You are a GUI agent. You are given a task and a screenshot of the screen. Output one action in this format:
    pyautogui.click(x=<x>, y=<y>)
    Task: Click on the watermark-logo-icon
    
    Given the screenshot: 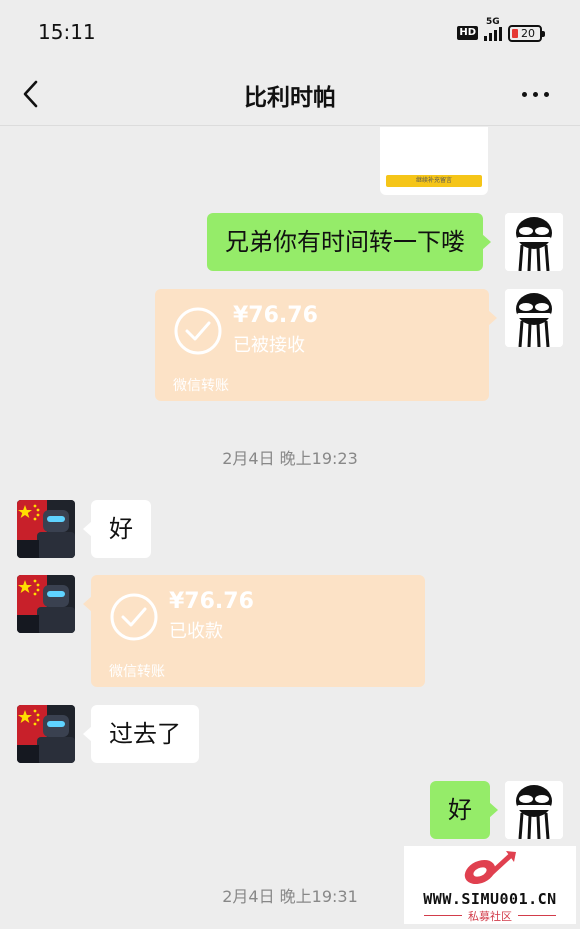 What is the action you would take?
    pyautogui.click(x=490, y=868)
    